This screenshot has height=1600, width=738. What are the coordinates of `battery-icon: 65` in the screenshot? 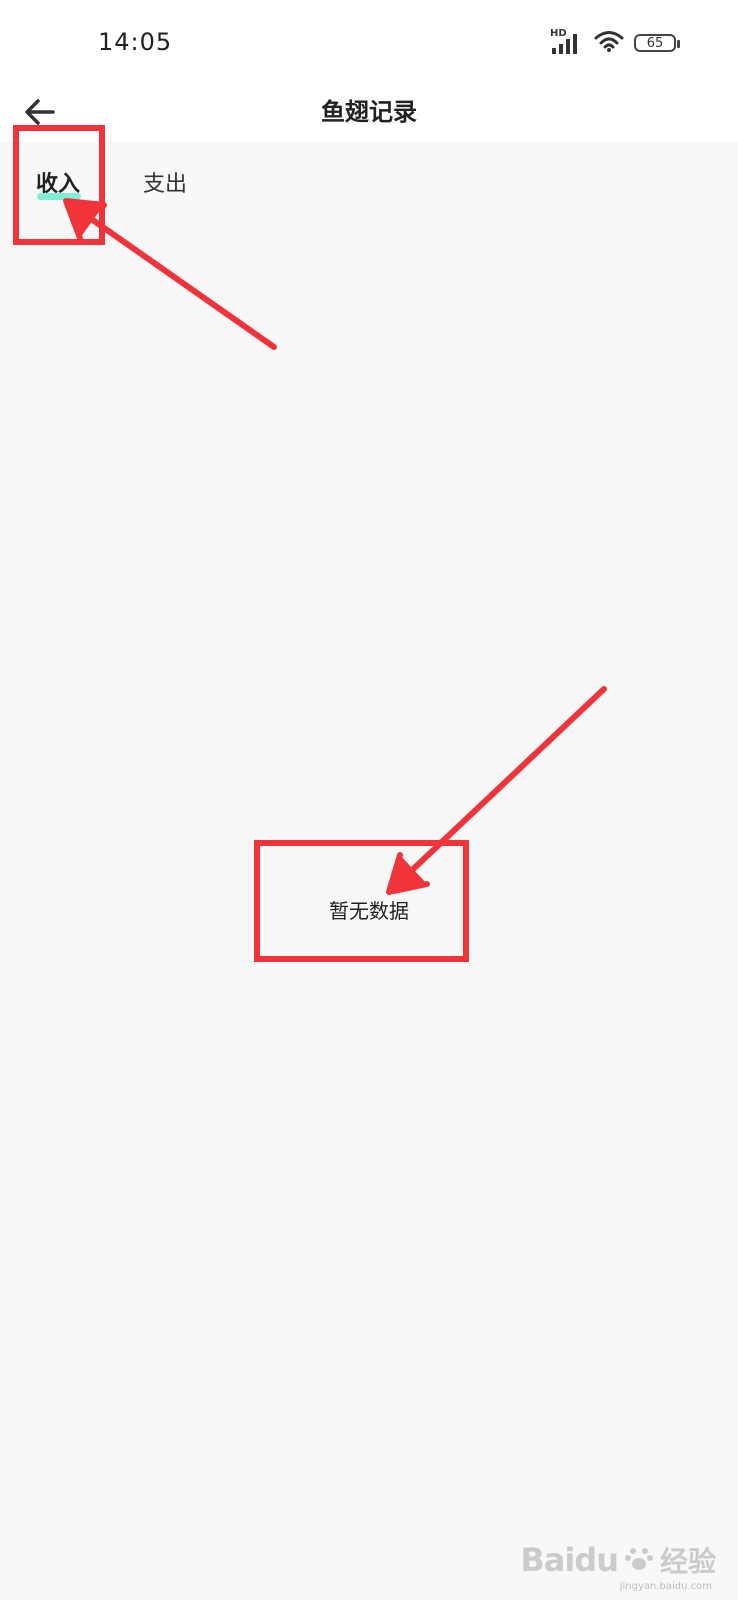 It's located at (657, 43).